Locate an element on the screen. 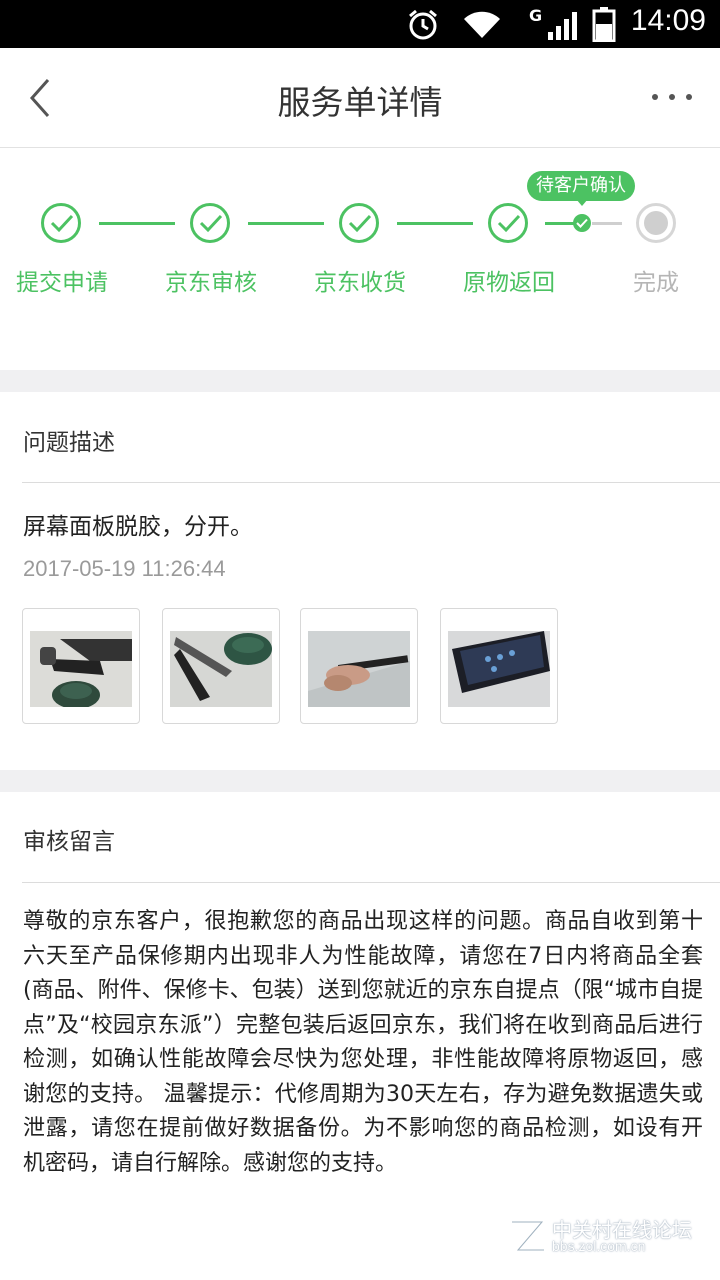 This screenshot has height=1280, width=720. problem-timestamp: 2017-05-19 11:26:44 is located at coordinates (124, 568).